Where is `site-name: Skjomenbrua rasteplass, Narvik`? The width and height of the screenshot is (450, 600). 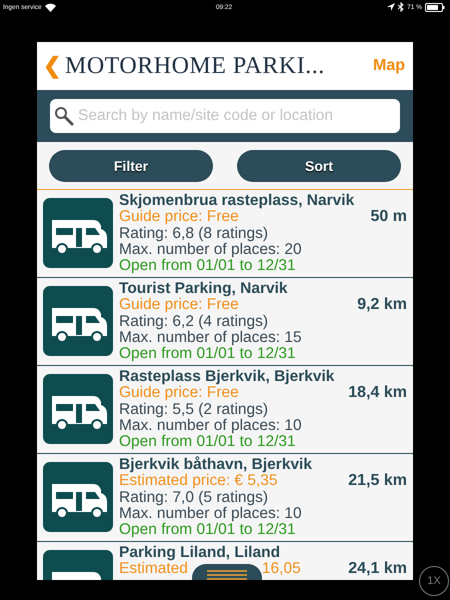
site-name: Skjomenbrua rasteplass, Narvik is located at coordinates (236, 200).